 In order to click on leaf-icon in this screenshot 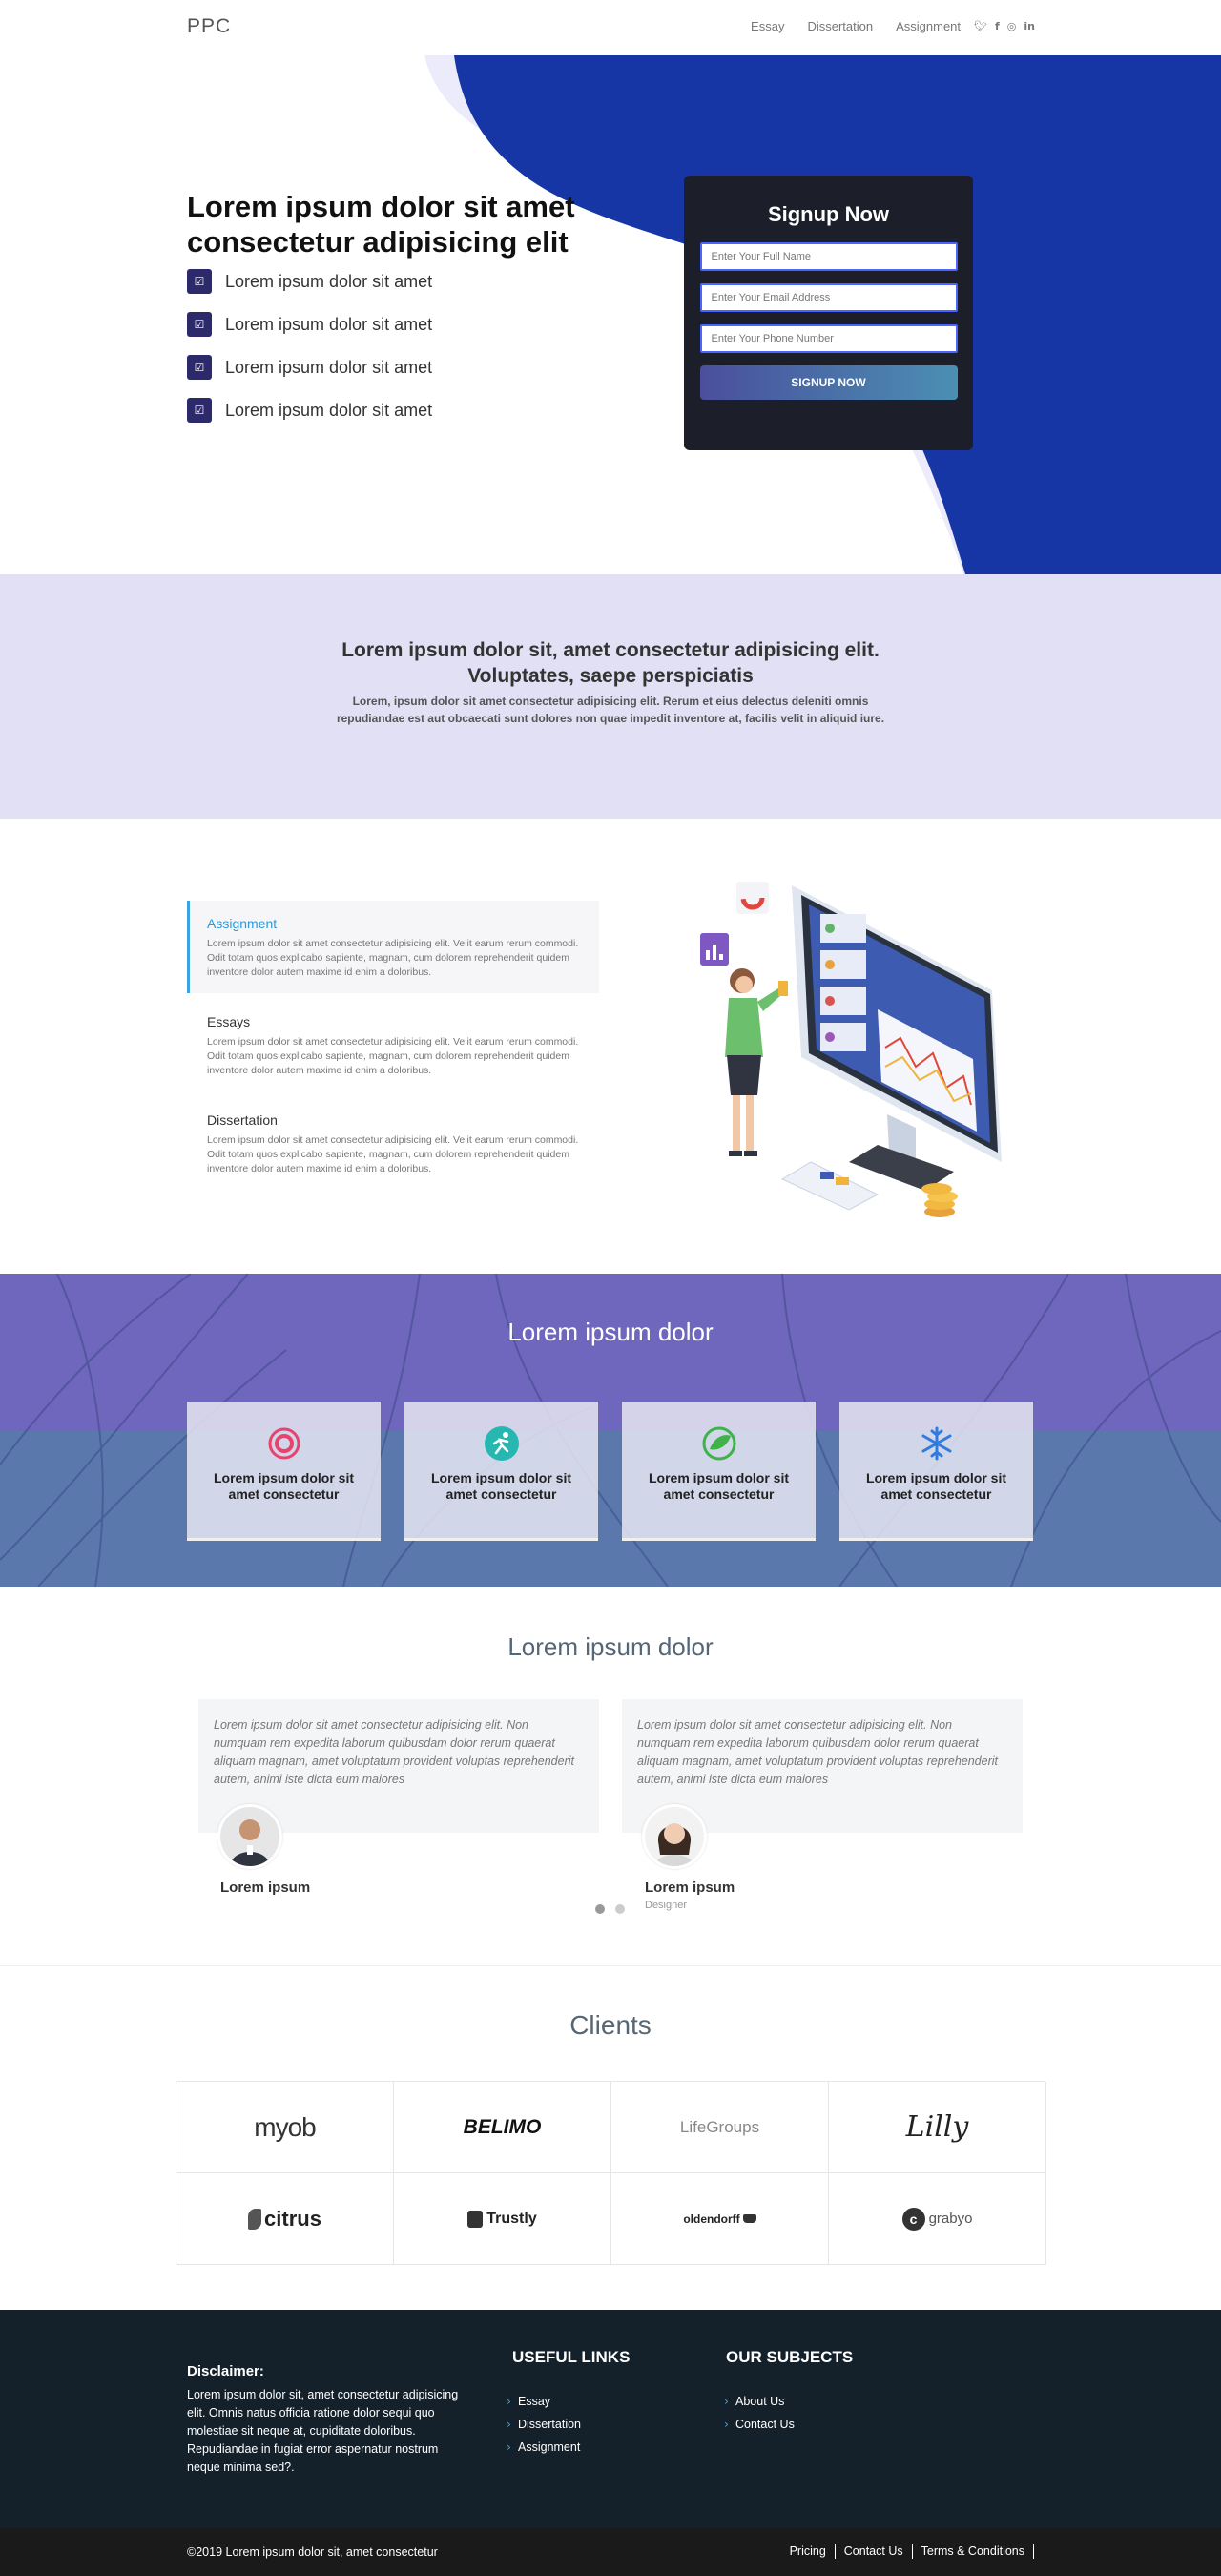, I will do `click(719, 1443)`.